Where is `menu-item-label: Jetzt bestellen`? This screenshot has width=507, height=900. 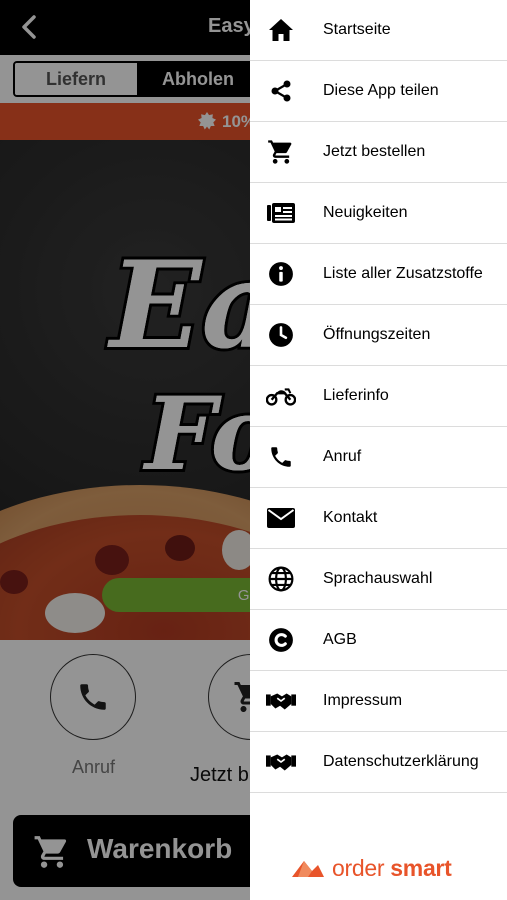 menu-item-label: Jetzt bestellen is located at coordinates (374, 151).